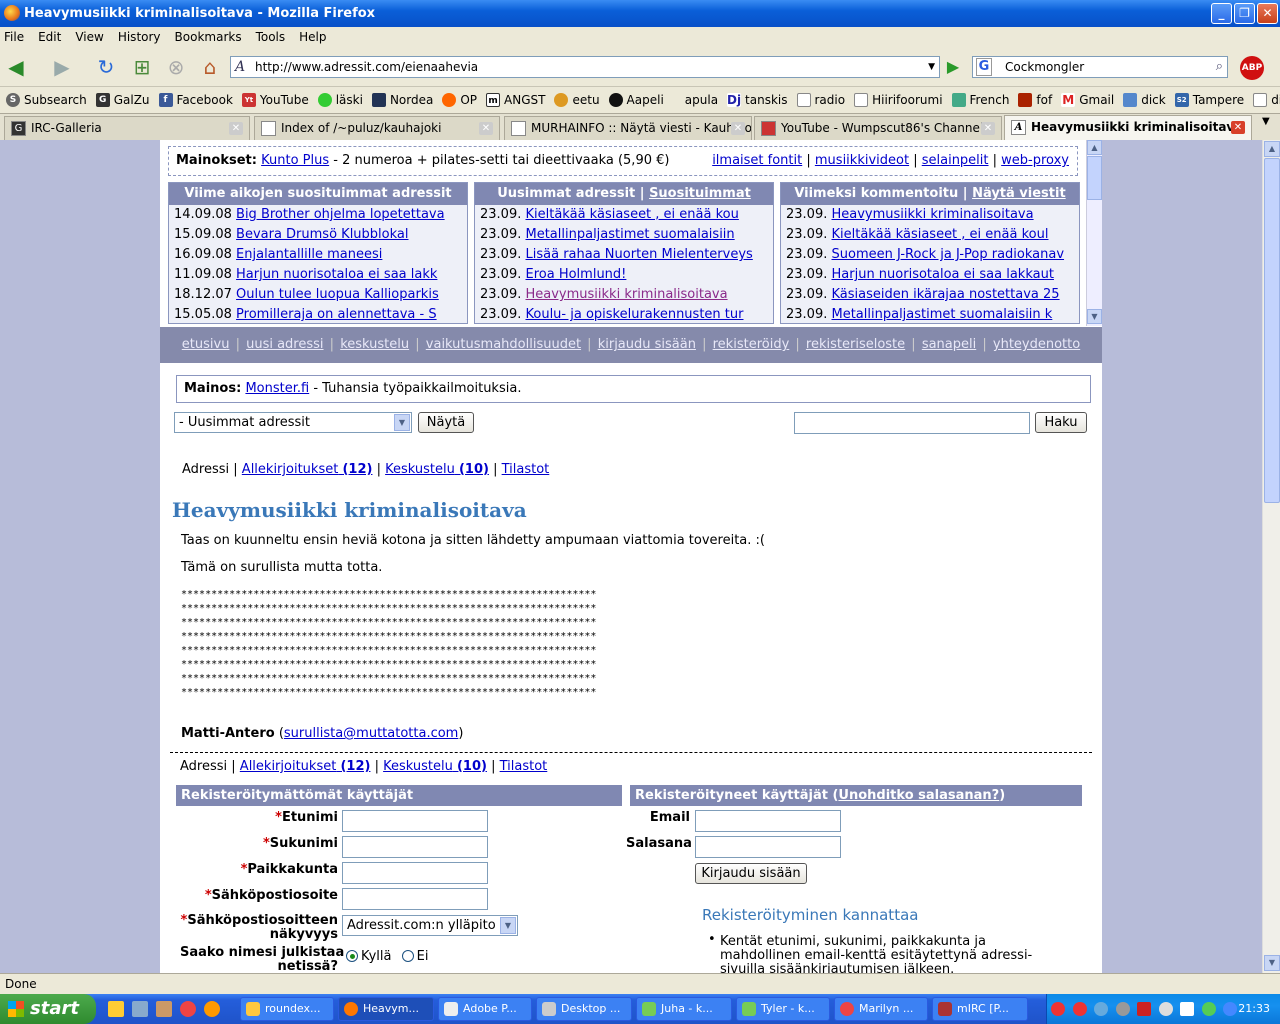 This screenshot has height=1024, width=1280. I want to click on nav-vaikutusmahdollisuudet: vaikutusmahdollisuudet, so click(503, 344).